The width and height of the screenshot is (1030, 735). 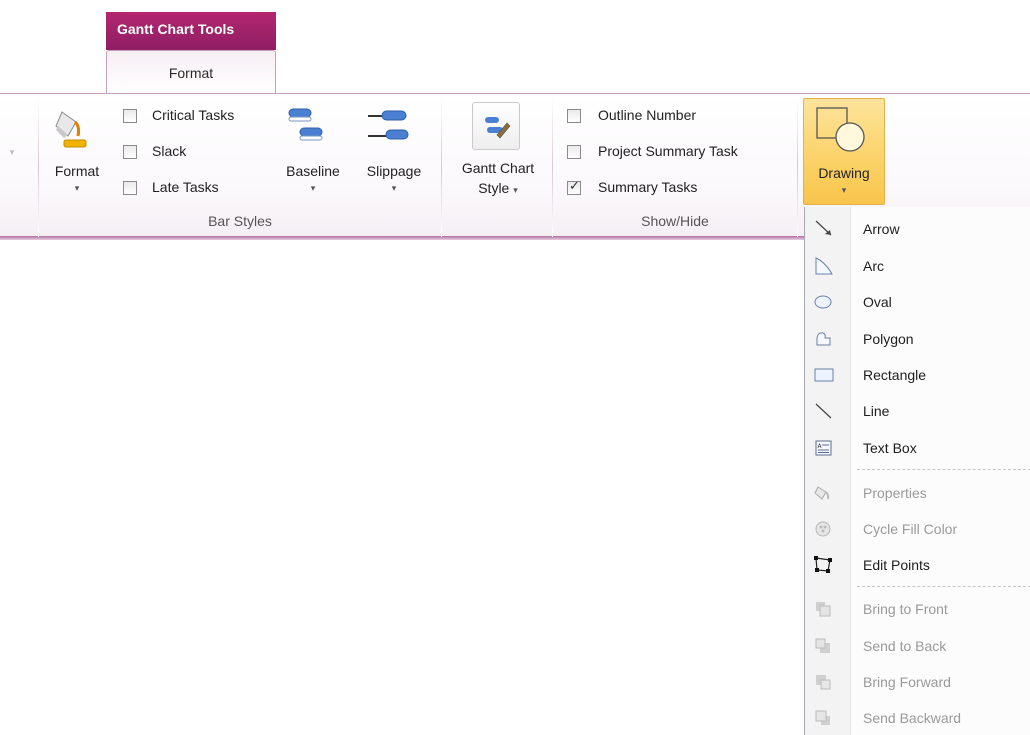 I want to click on gantt-style-label-text: Style, so click(x=494, y=188).